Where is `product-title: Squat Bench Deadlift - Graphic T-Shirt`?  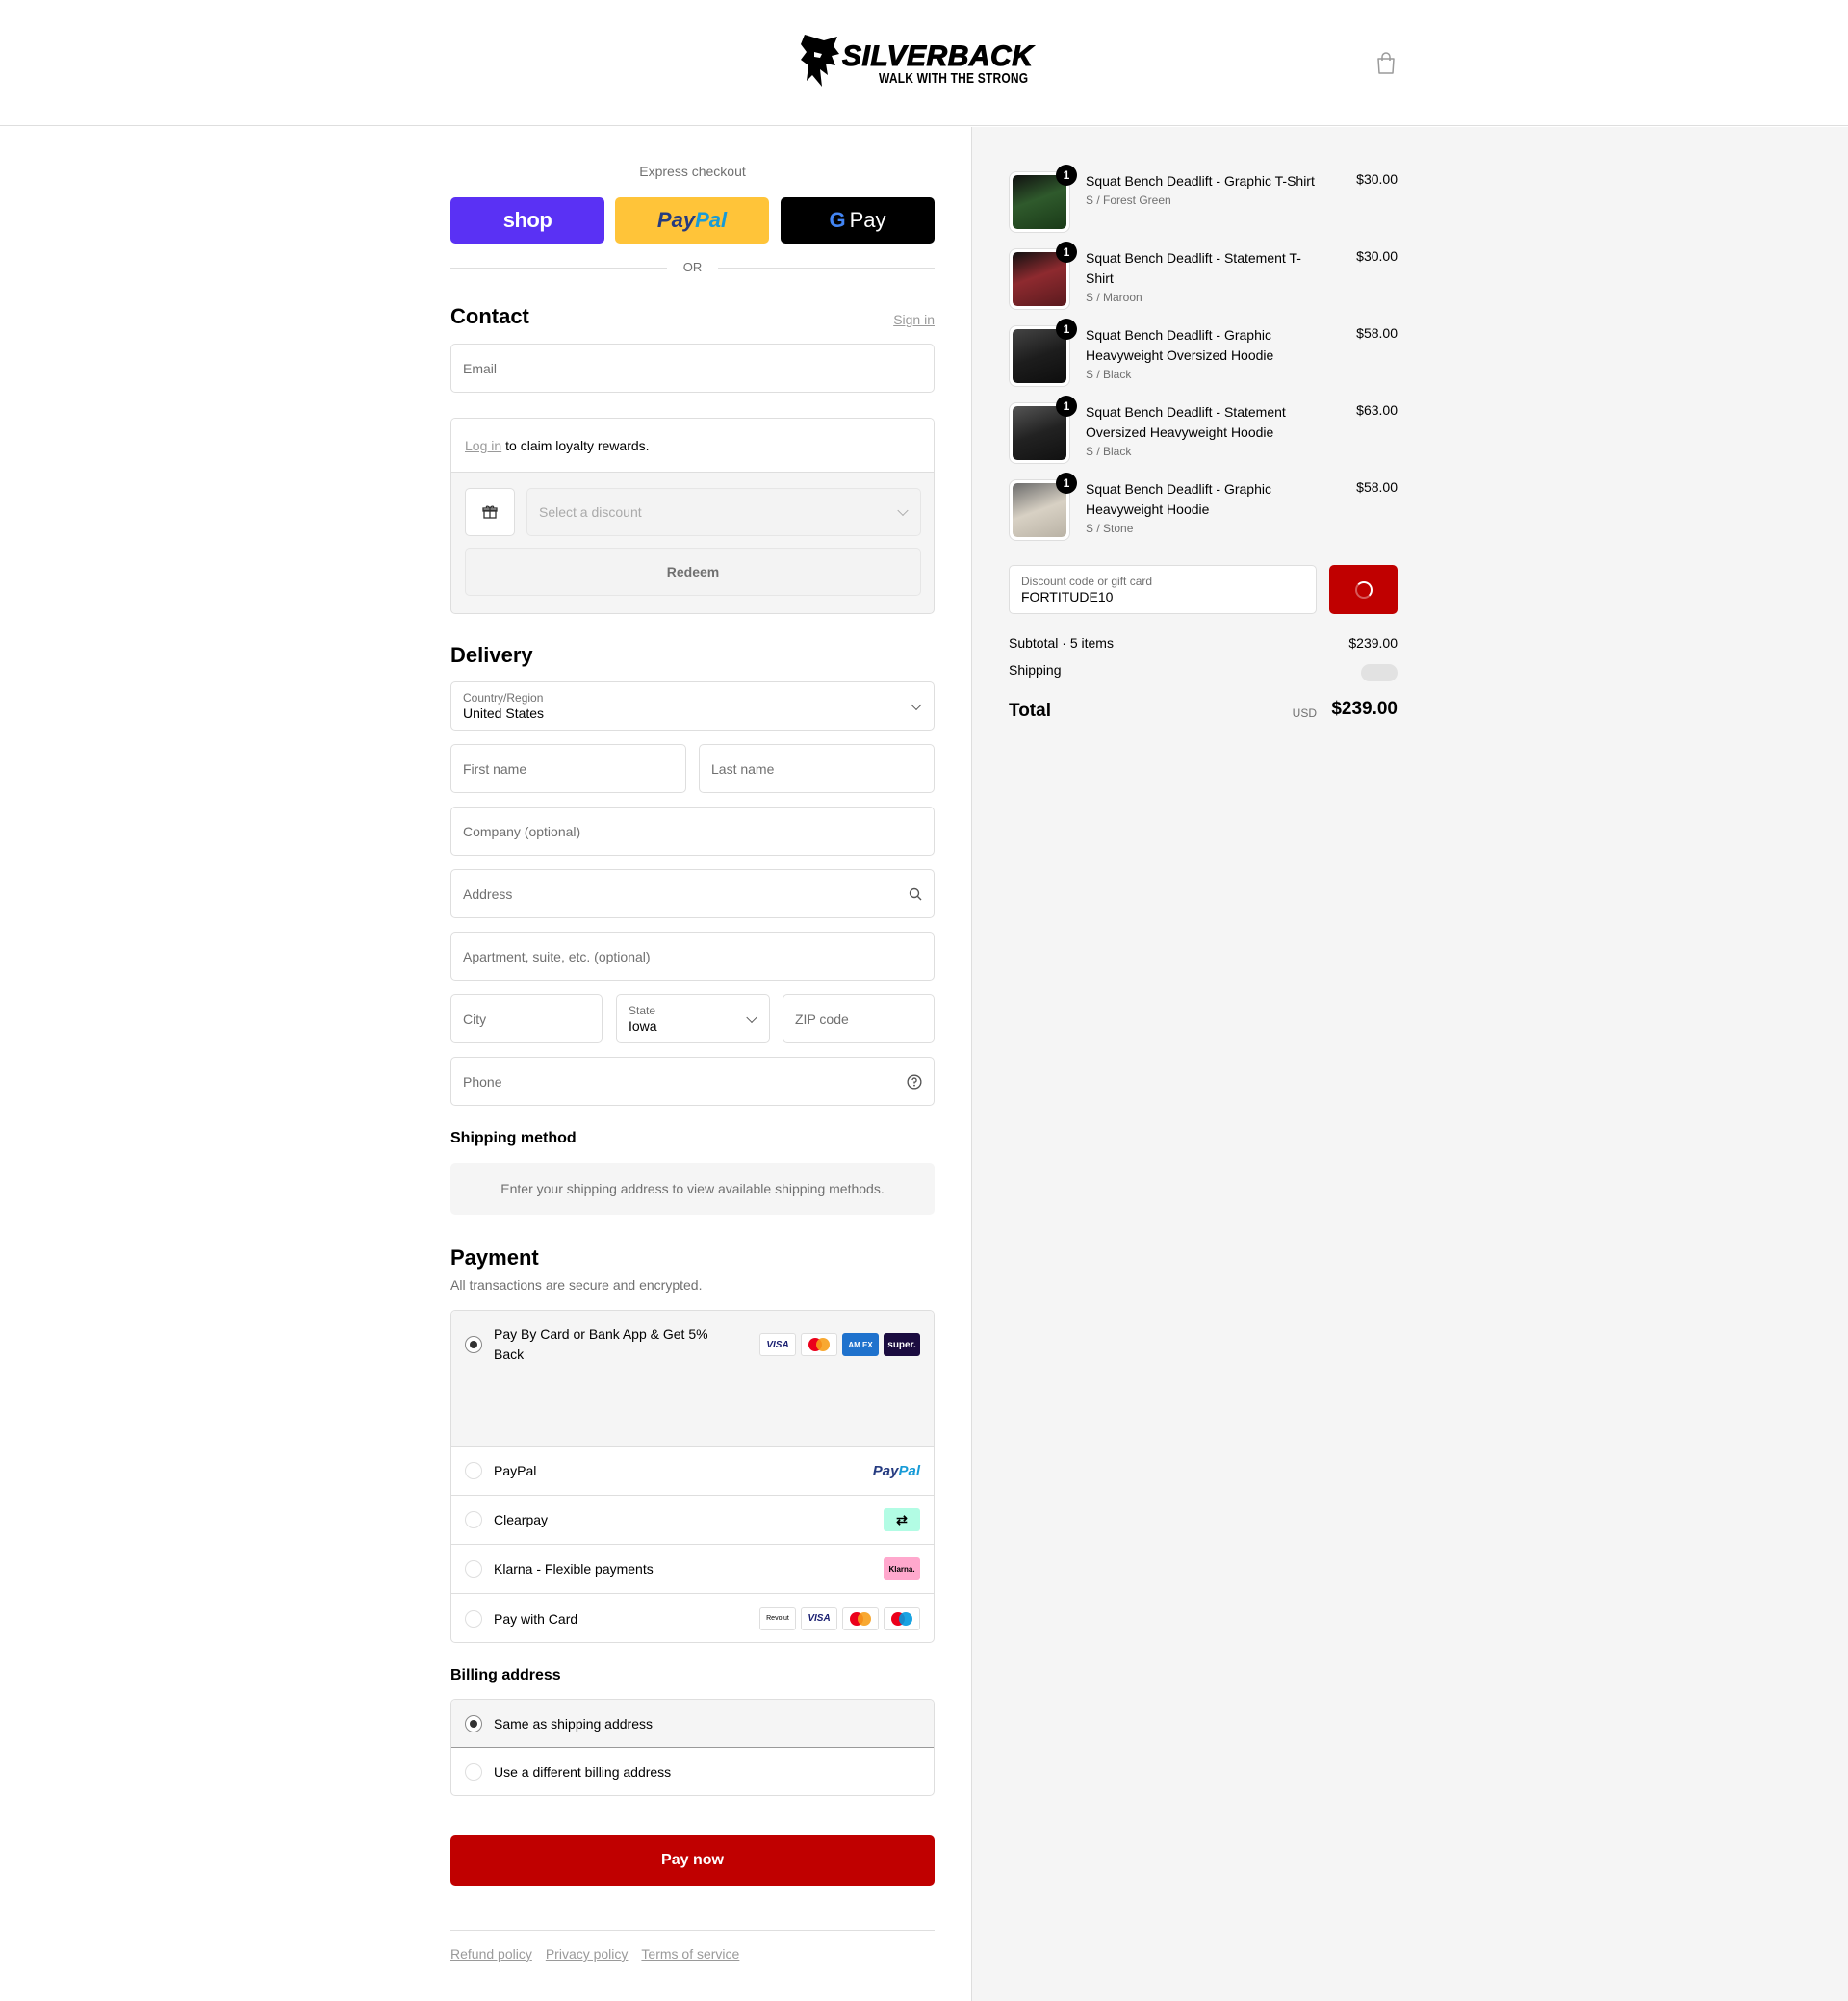
product-title: Squat Bench Deadlift - Graphic T-Shirt is located at coordinates (1200, 181).